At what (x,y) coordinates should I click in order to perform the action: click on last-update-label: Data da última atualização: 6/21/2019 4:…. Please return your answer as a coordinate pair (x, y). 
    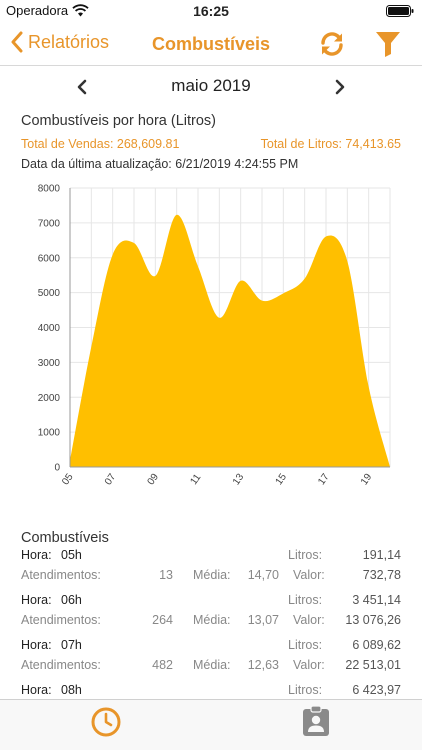
    Looking at the image, I should click on (160, 164).